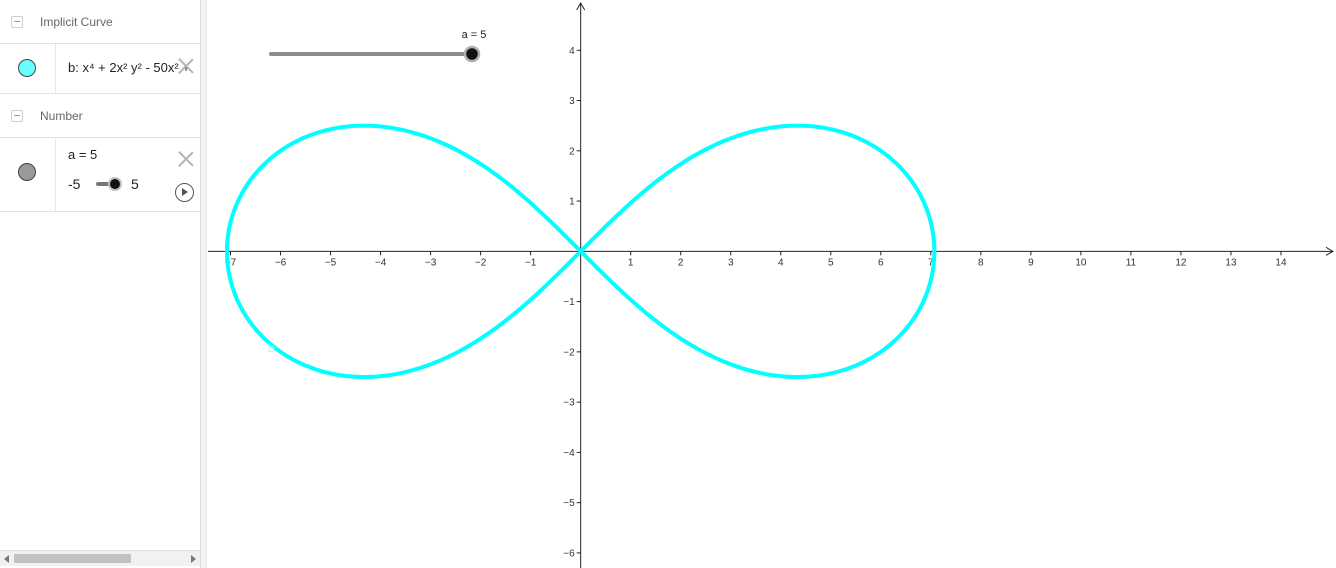 The width and height of the screenshot is (1336, 568). I want to click on slider-knob, so click(472, 54).